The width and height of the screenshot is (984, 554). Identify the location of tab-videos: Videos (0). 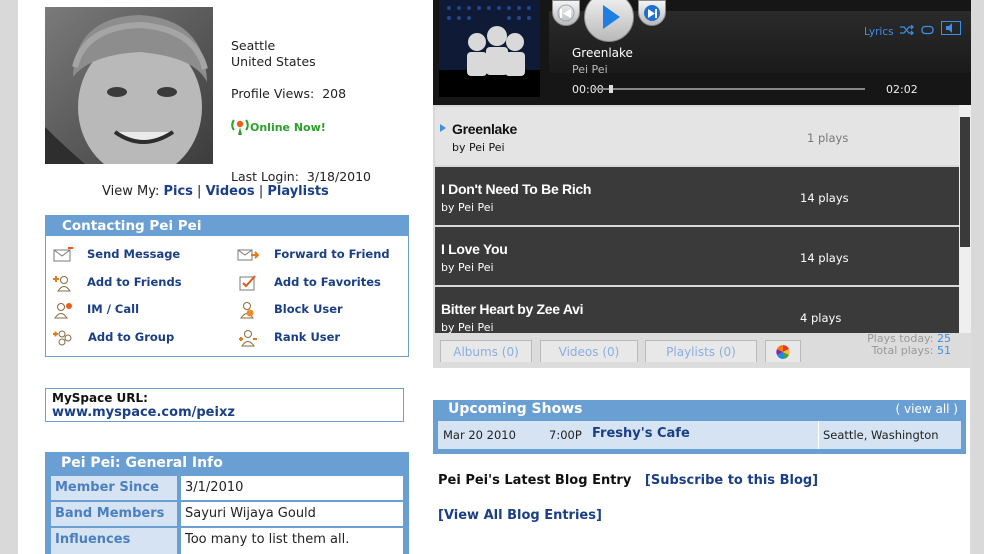
(589, 351).